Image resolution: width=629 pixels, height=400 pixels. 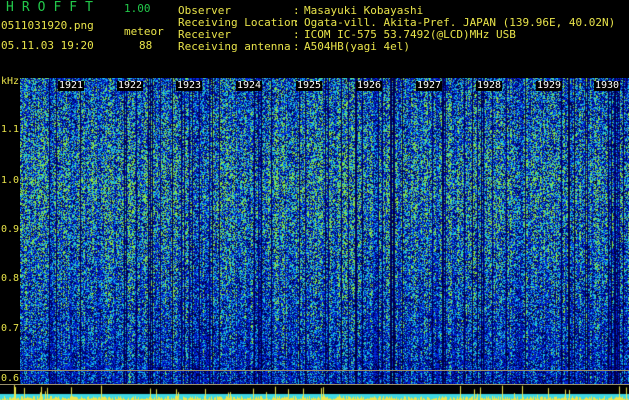 I want to click on signal-meter, so click(x=314, y=392).